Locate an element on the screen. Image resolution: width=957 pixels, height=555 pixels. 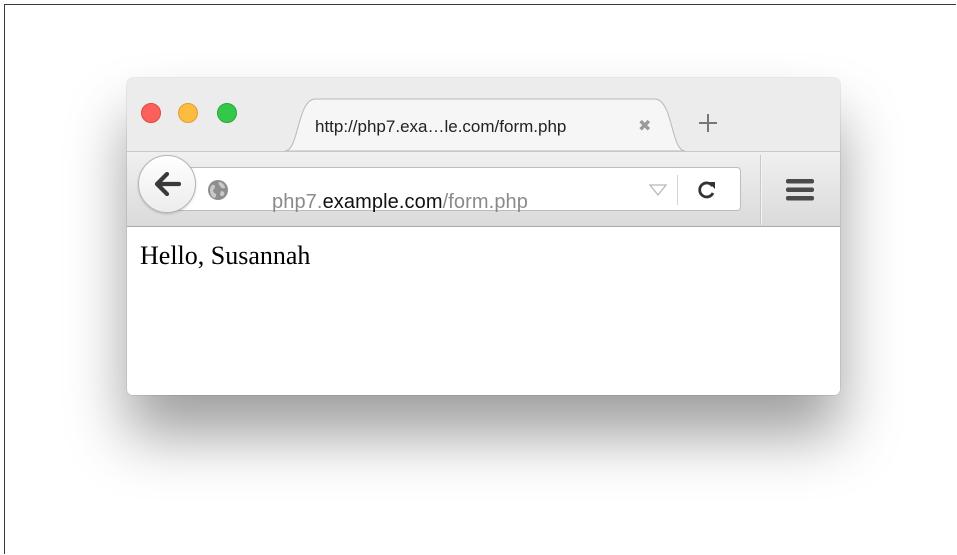
title-bar: http://php7.exa…le.com/form.php ✖ is located at coordinates (483, 115).